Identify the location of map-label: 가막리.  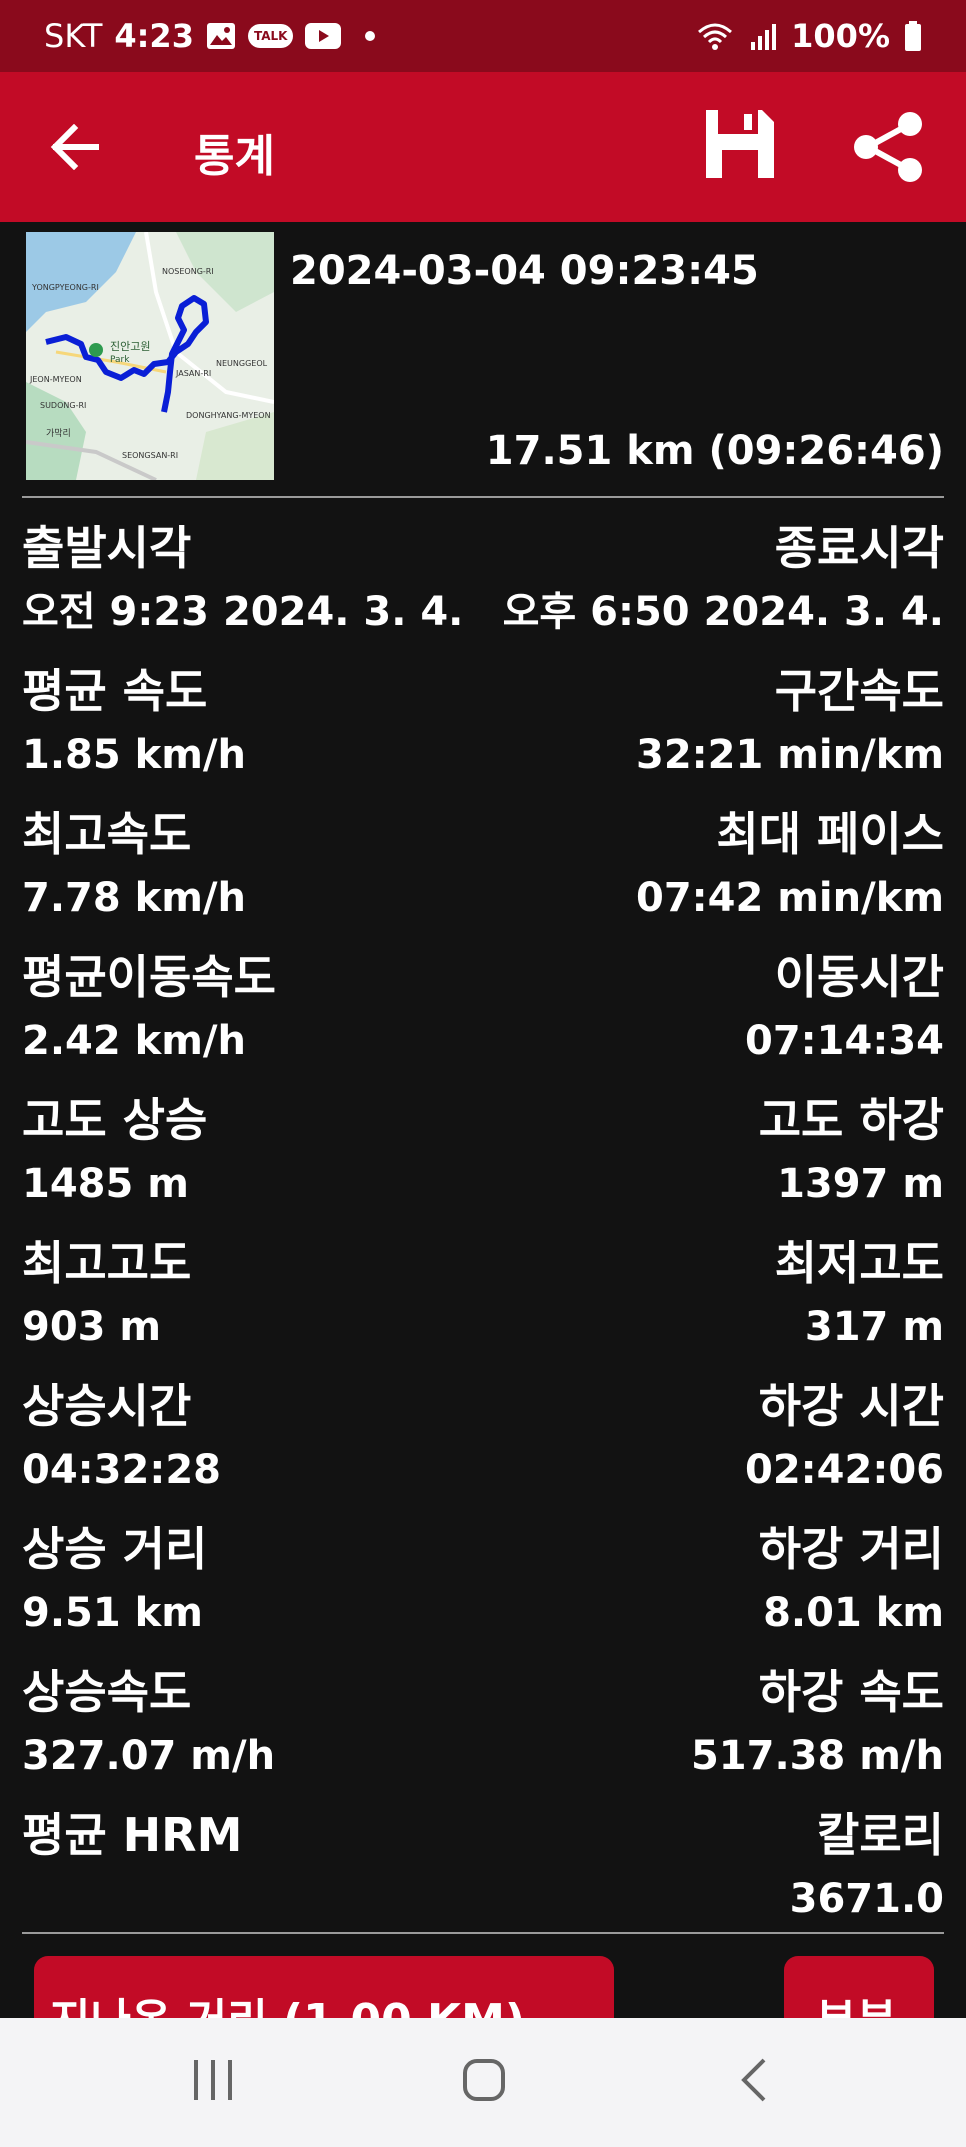
(58, 433).